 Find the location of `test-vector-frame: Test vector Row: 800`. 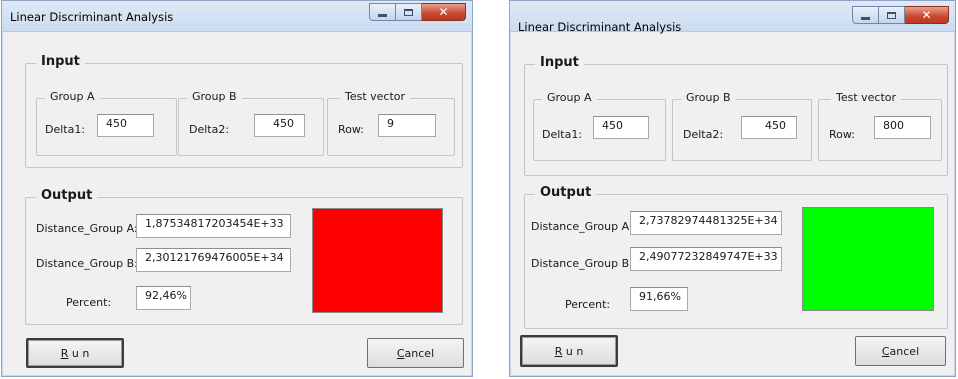

test-vector-frame: Test vector Row: 800 is located at coordinates (880, 126).